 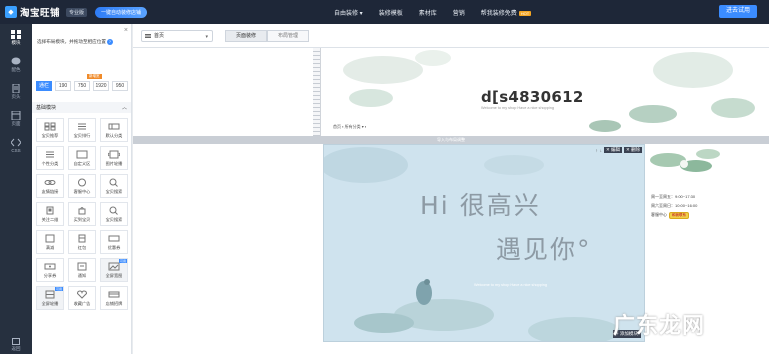 I want to click on top-nav: 自由装修 ▾ 装修模板 素材库 营销 帮我装修免费 HOT, so click(x=440, y=12).